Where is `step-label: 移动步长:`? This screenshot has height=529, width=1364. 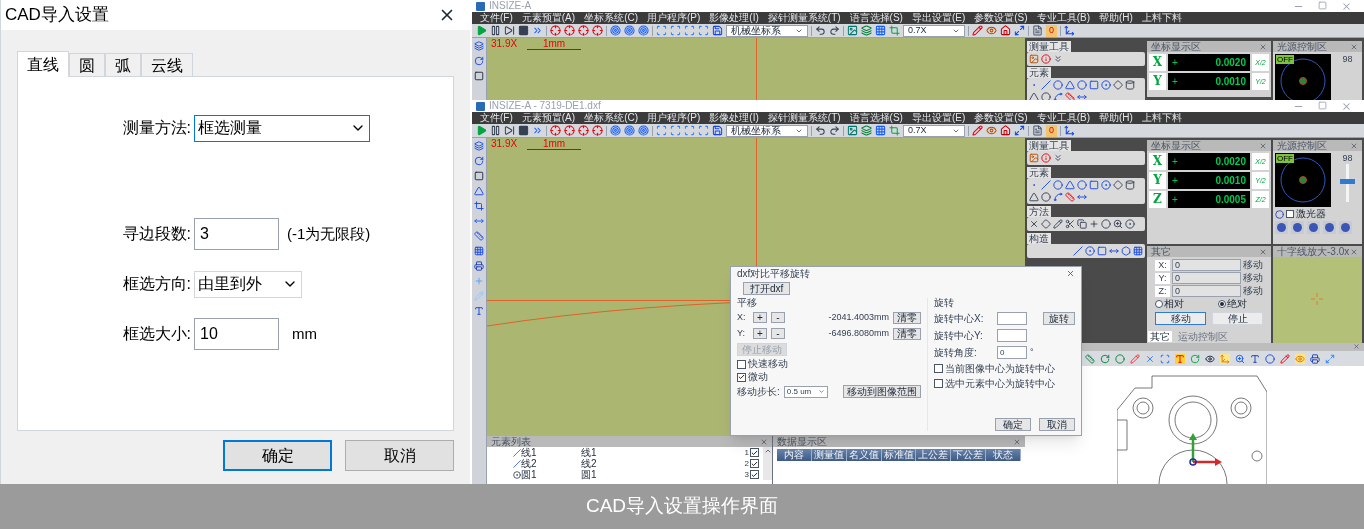 step-label: 移动步长: is located at coordinates (758, 391).